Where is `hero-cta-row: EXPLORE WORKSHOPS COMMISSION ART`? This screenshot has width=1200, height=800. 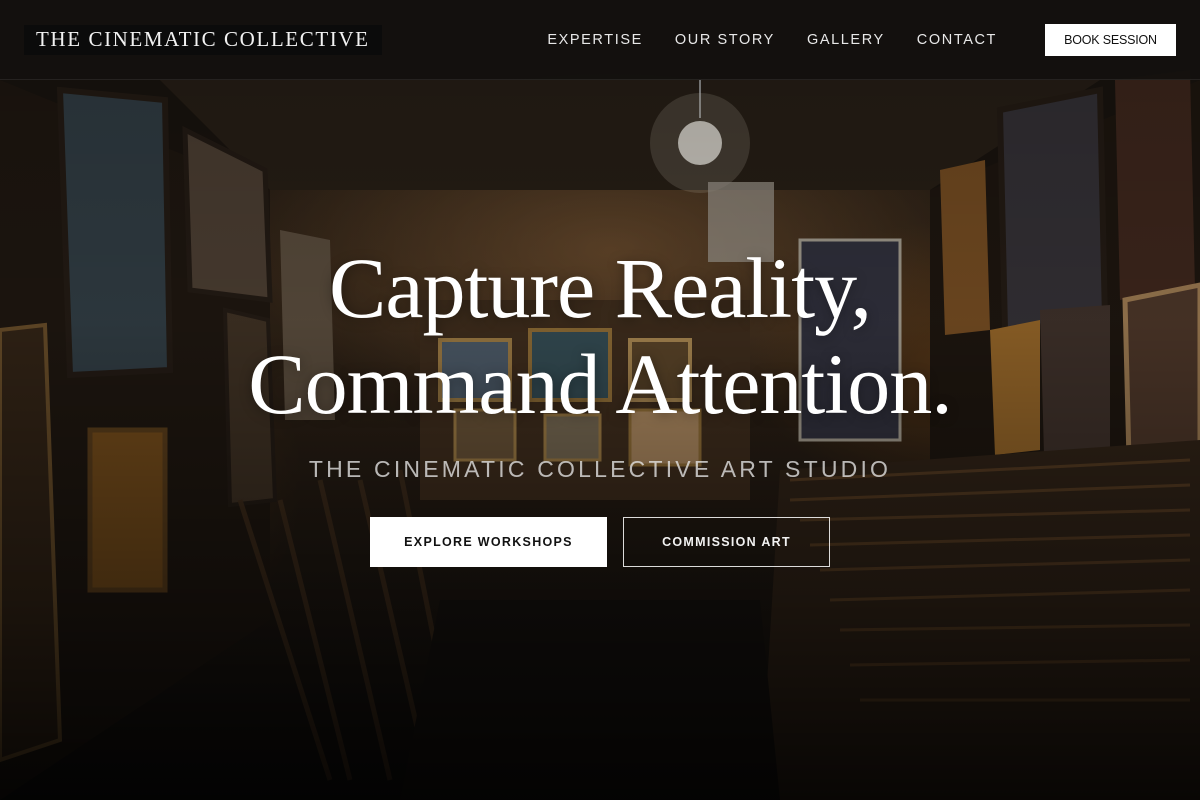
hero-cta-row: EXPLORE WORKSHOPS COMMISSION ART is located at coordinates (600, 542).